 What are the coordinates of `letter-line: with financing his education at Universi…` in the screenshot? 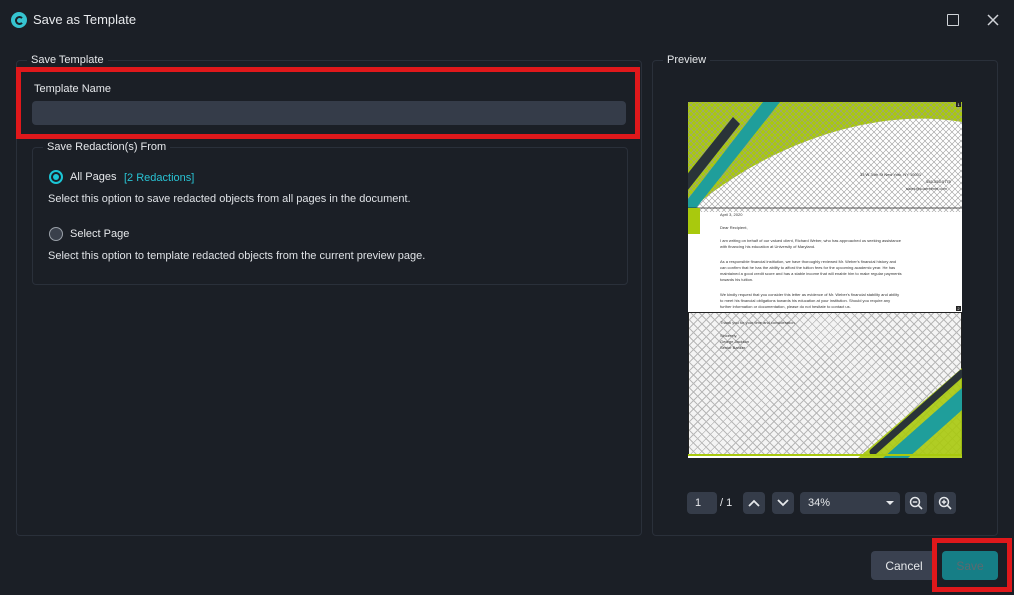 It's located at (768, 246).